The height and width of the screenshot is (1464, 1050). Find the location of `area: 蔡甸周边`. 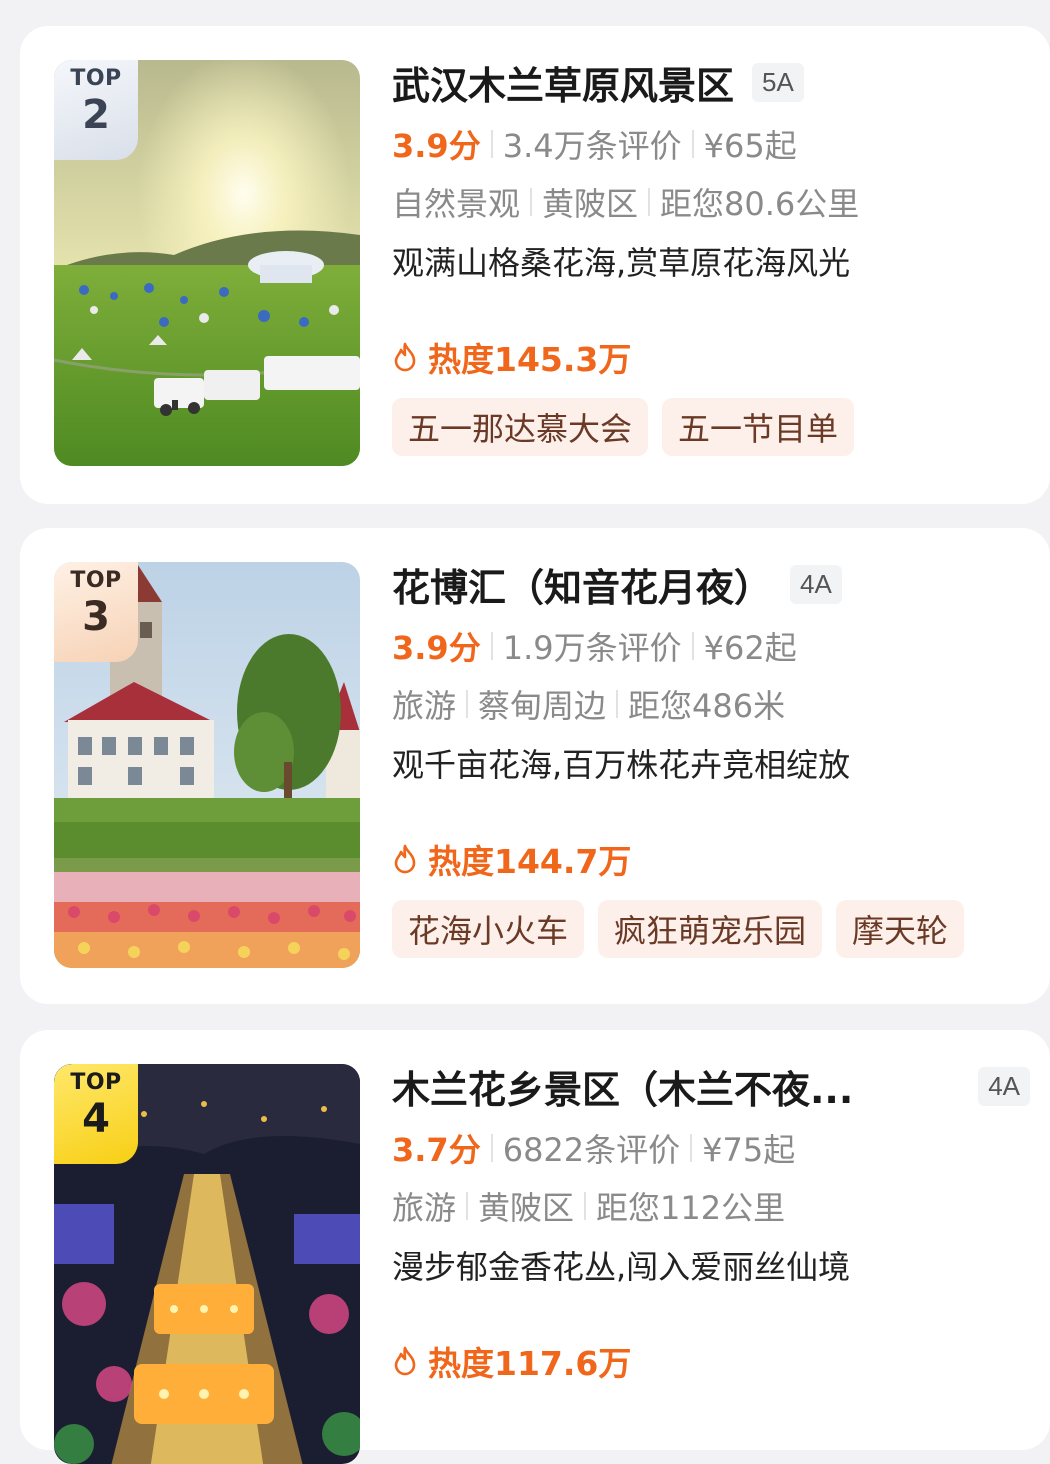

area: 蔡甸周边 is located at coordinates (542, 706).